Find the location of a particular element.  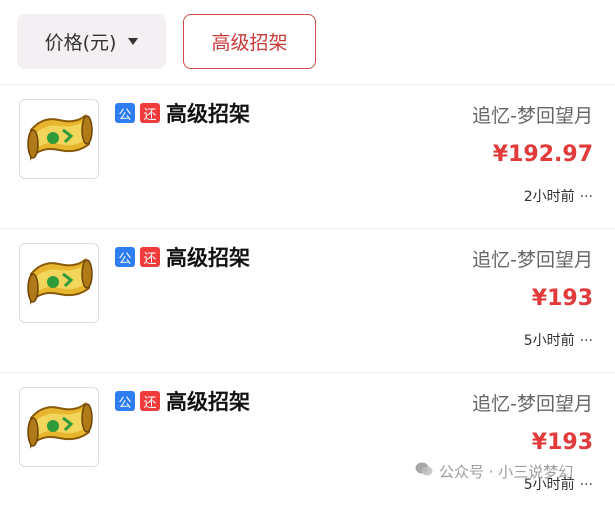

time-row: 5小时前 ··· is located at coordinates (558, 340).